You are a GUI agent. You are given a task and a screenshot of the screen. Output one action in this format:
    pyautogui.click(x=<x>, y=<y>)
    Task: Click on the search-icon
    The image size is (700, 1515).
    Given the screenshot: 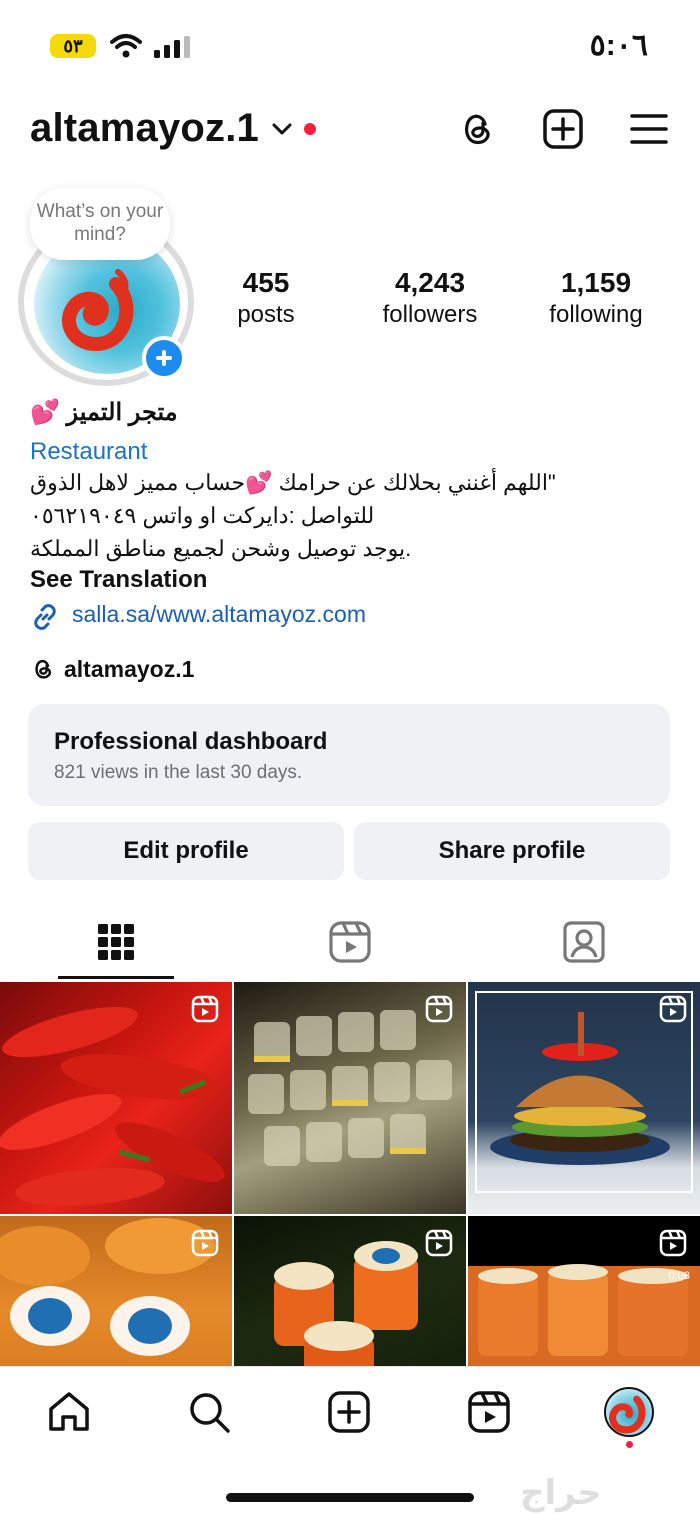 What is the action you would take?
    pyautogui.click(x=209, y=1412)
    